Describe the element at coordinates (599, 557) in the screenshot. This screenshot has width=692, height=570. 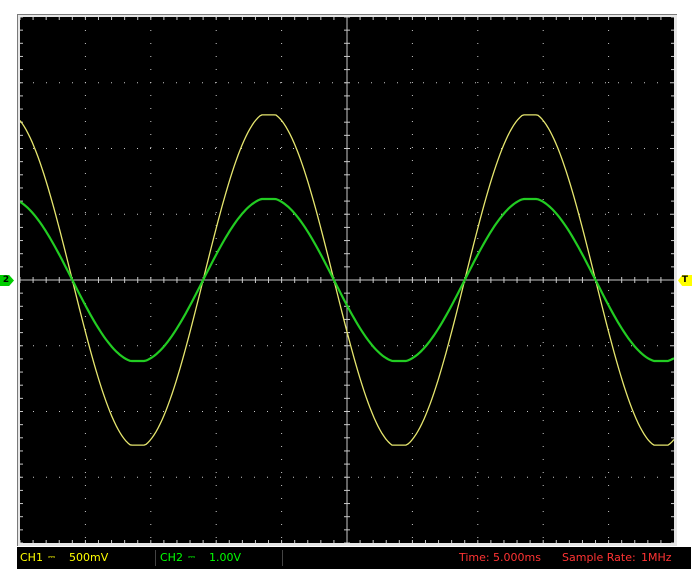
I see `sample-rate-label: Sample Rate:` at that location.